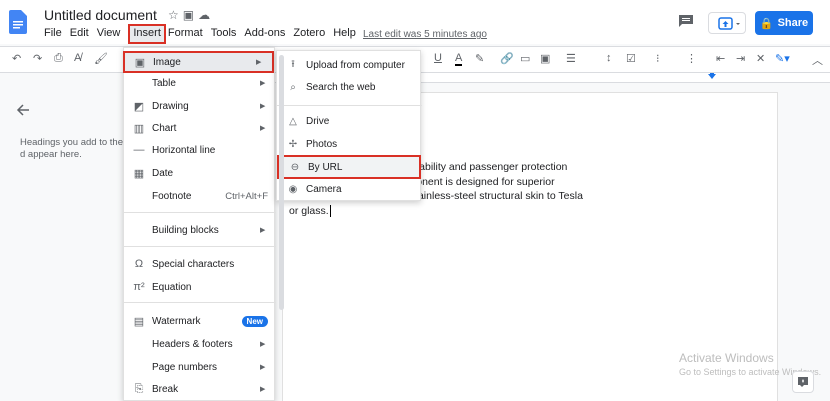 This screenshot has height=401, width=830. What do you see at coordinates (349, 121) in the screenshot?
I see `submenu-item-drive: △ Drive` at bounding box center [349, 121].